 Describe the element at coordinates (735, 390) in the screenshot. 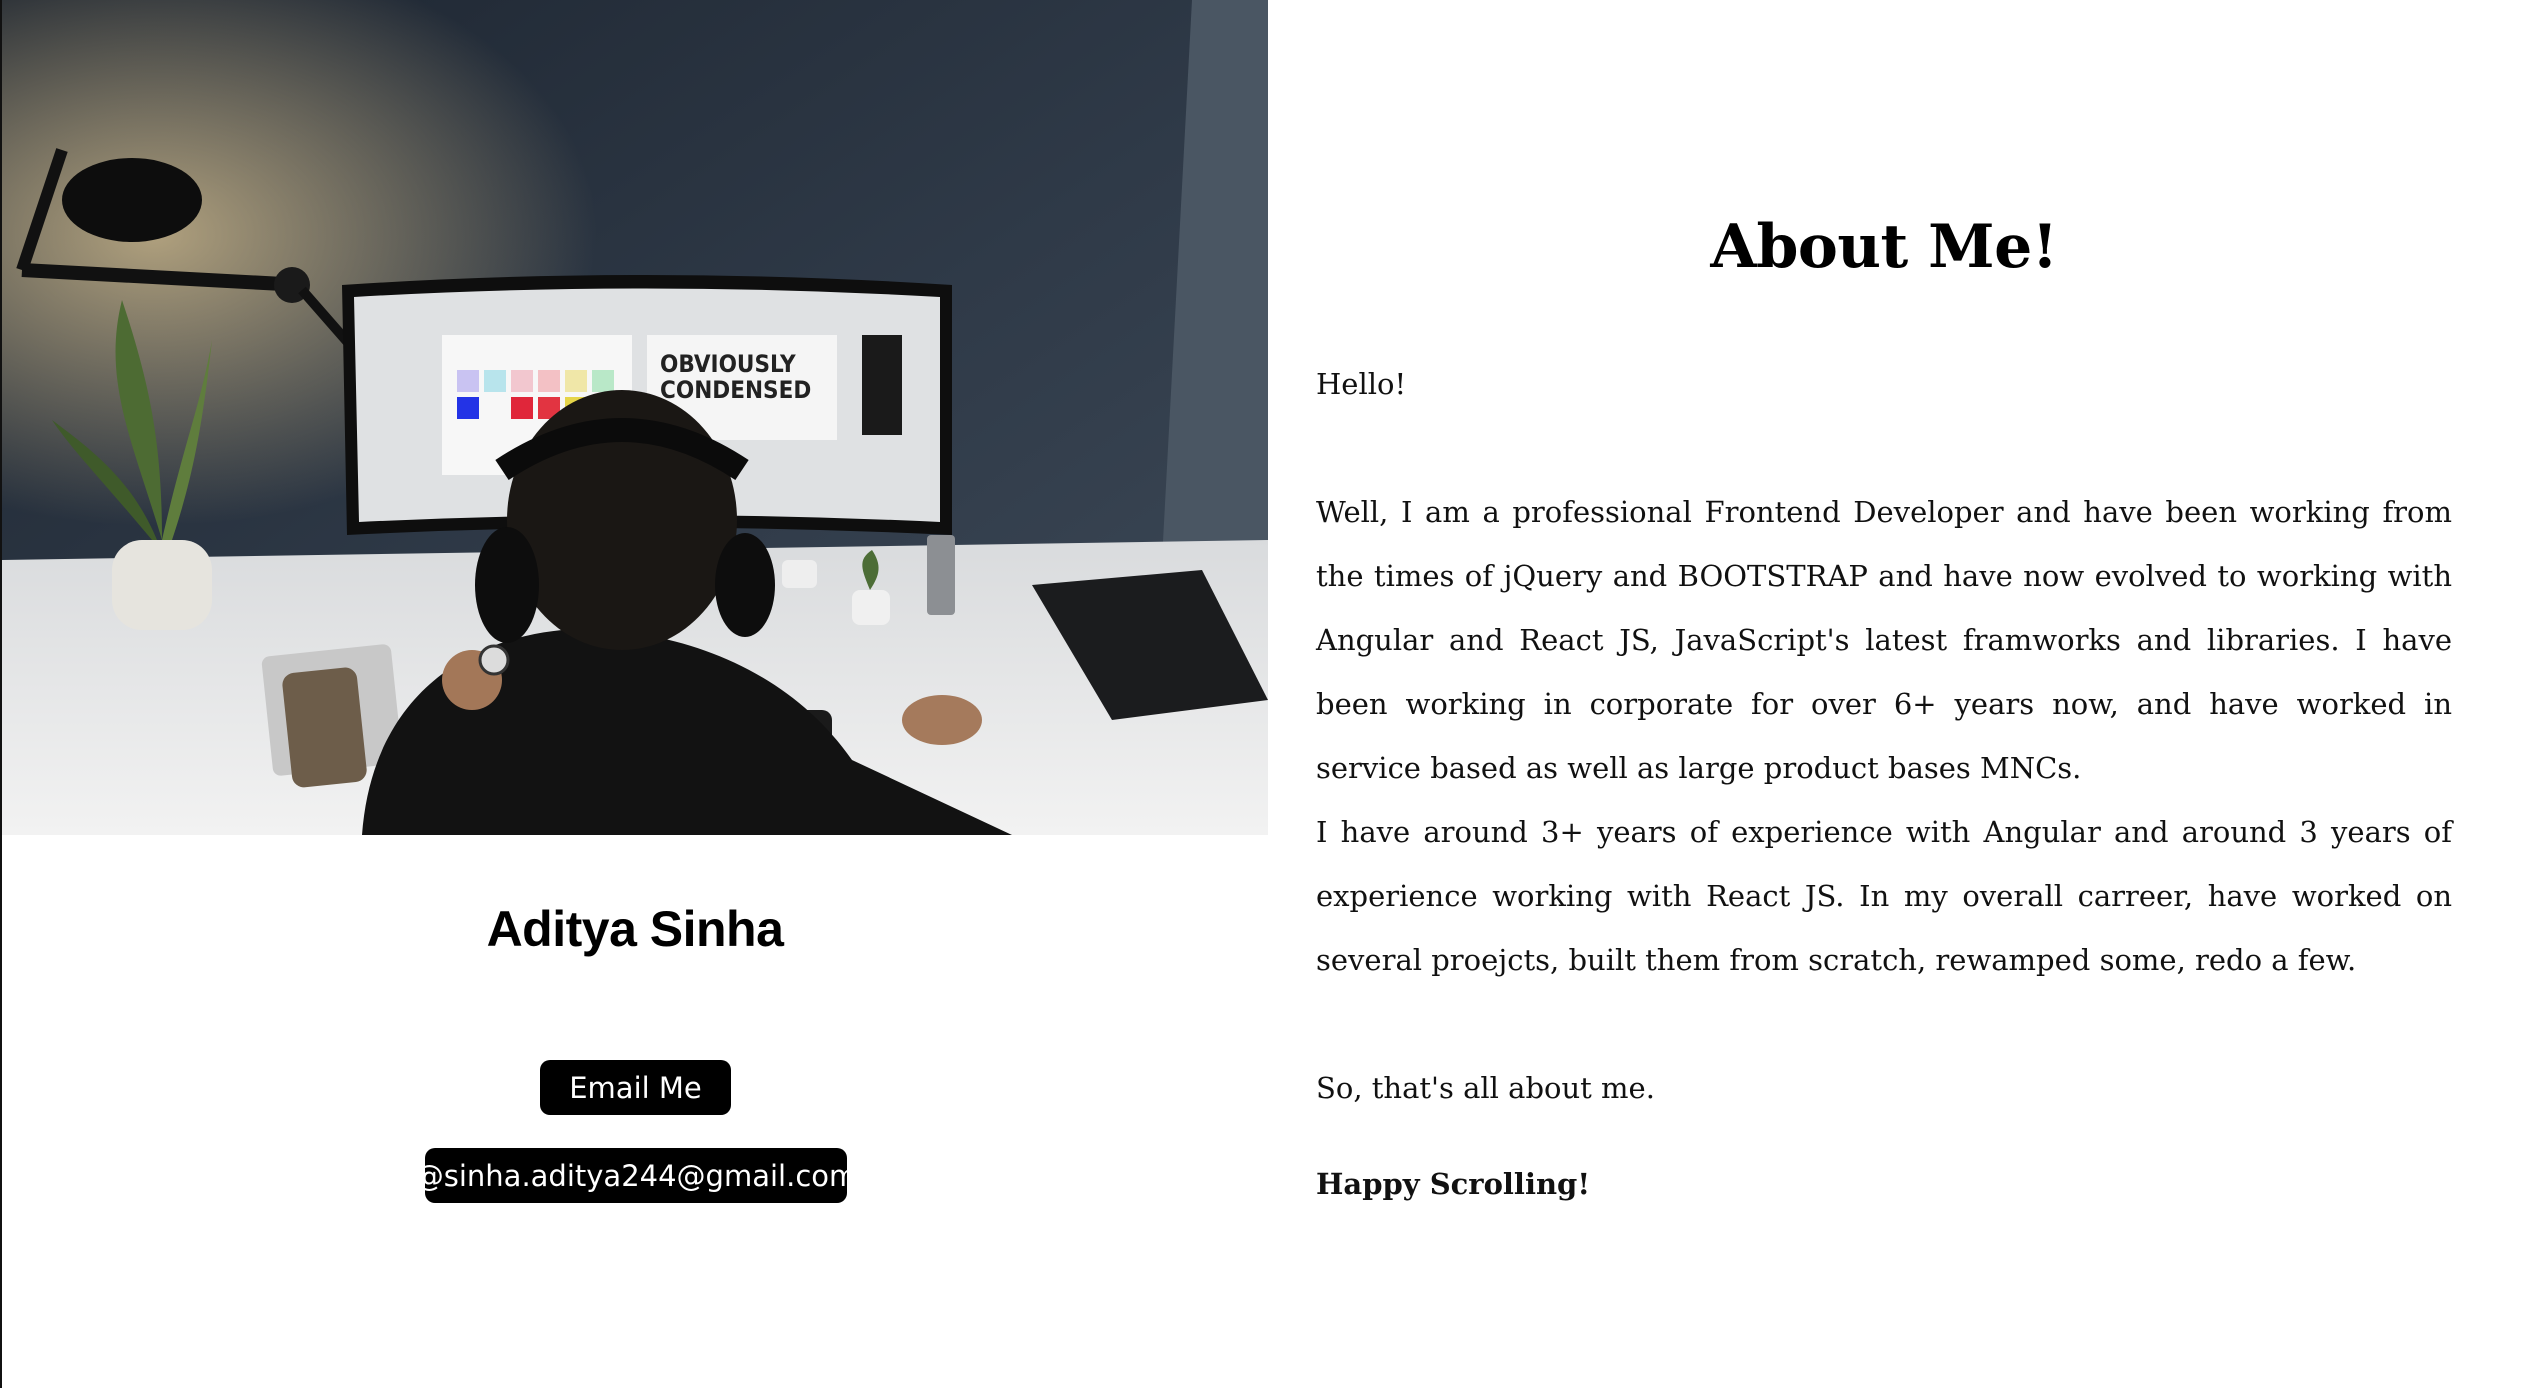

I see `screen-text-line2: CONDENSED` at that location.